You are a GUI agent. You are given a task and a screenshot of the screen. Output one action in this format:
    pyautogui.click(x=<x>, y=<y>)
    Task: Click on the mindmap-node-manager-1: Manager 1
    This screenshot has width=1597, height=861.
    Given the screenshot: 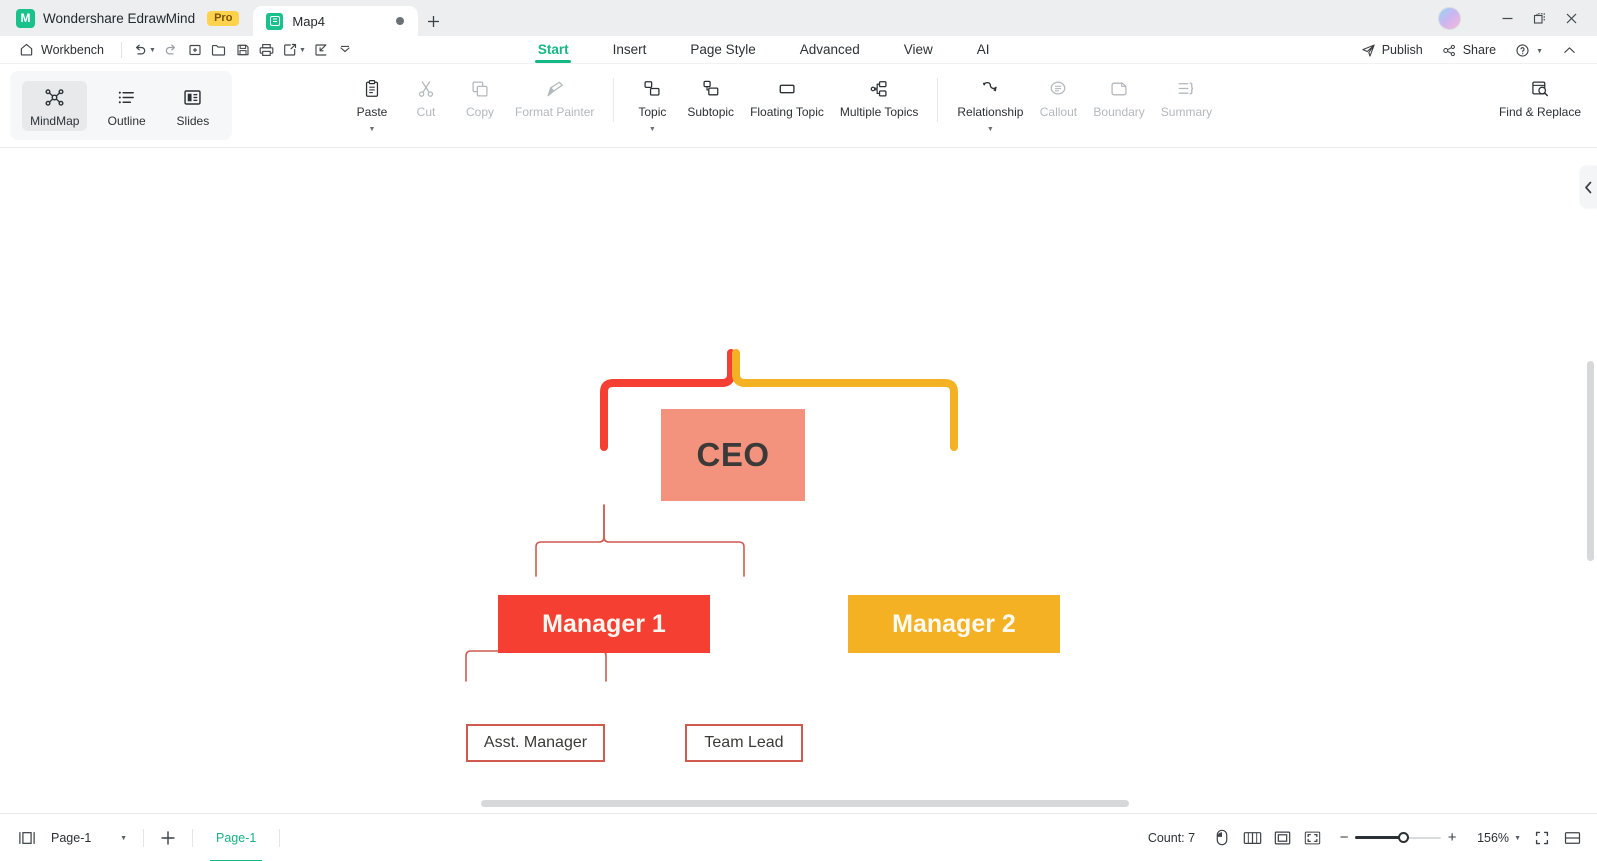 What is the action you would take?
    pyautogui.click(x=604, y=624)
    